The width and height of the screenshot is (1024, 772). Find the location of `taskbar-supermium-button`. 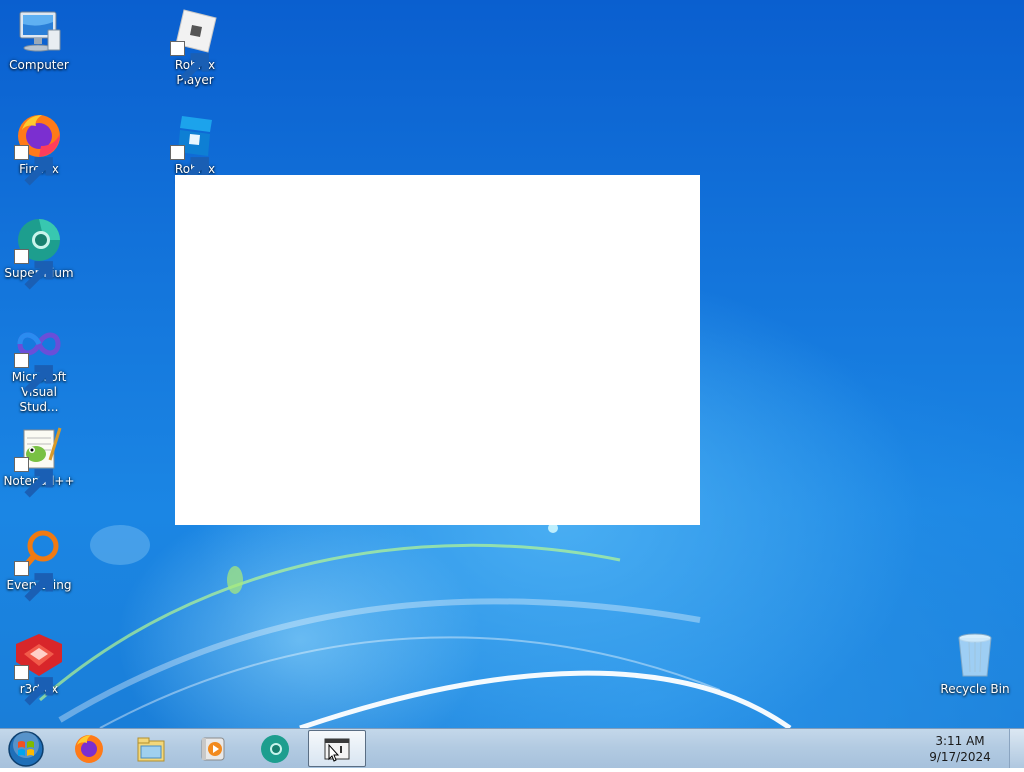

taskbar-supermium-button is located at coordinates (275, 748).